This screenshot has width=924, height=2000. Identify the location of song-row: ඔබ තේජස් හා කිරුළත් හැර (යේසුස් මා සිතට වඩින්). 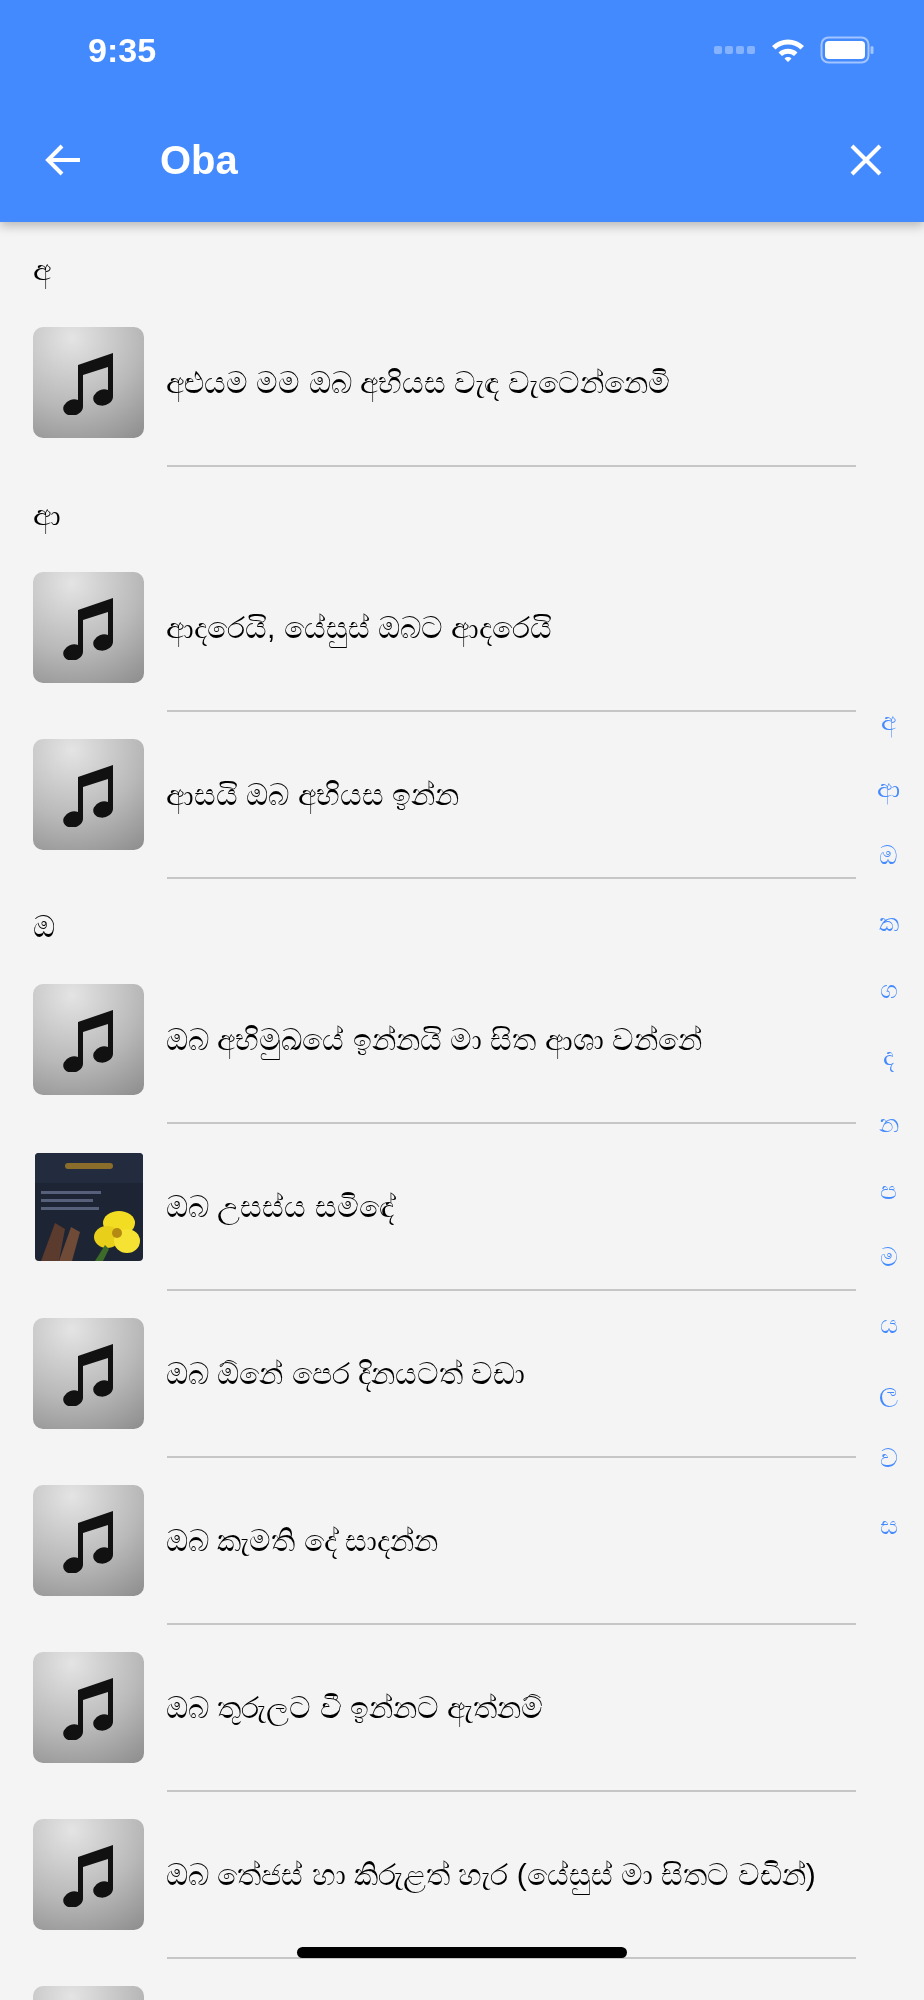
(430, 1874).